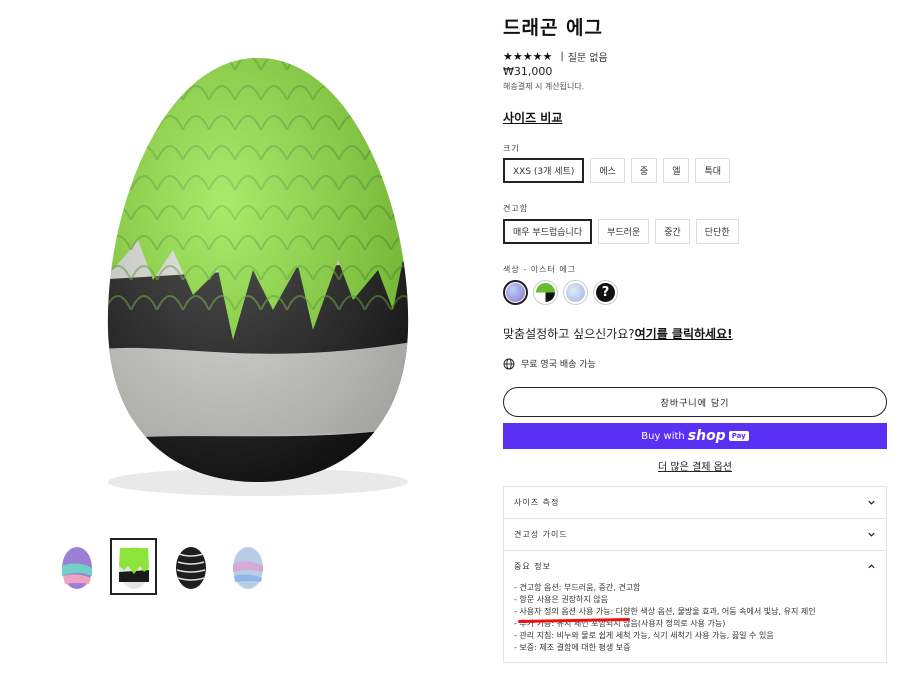 This screenshot has height=686, width=900. Describe the element at coordinates (532, 566) in the screenshot. I see `accordion-title: 중요 정보` at that location.